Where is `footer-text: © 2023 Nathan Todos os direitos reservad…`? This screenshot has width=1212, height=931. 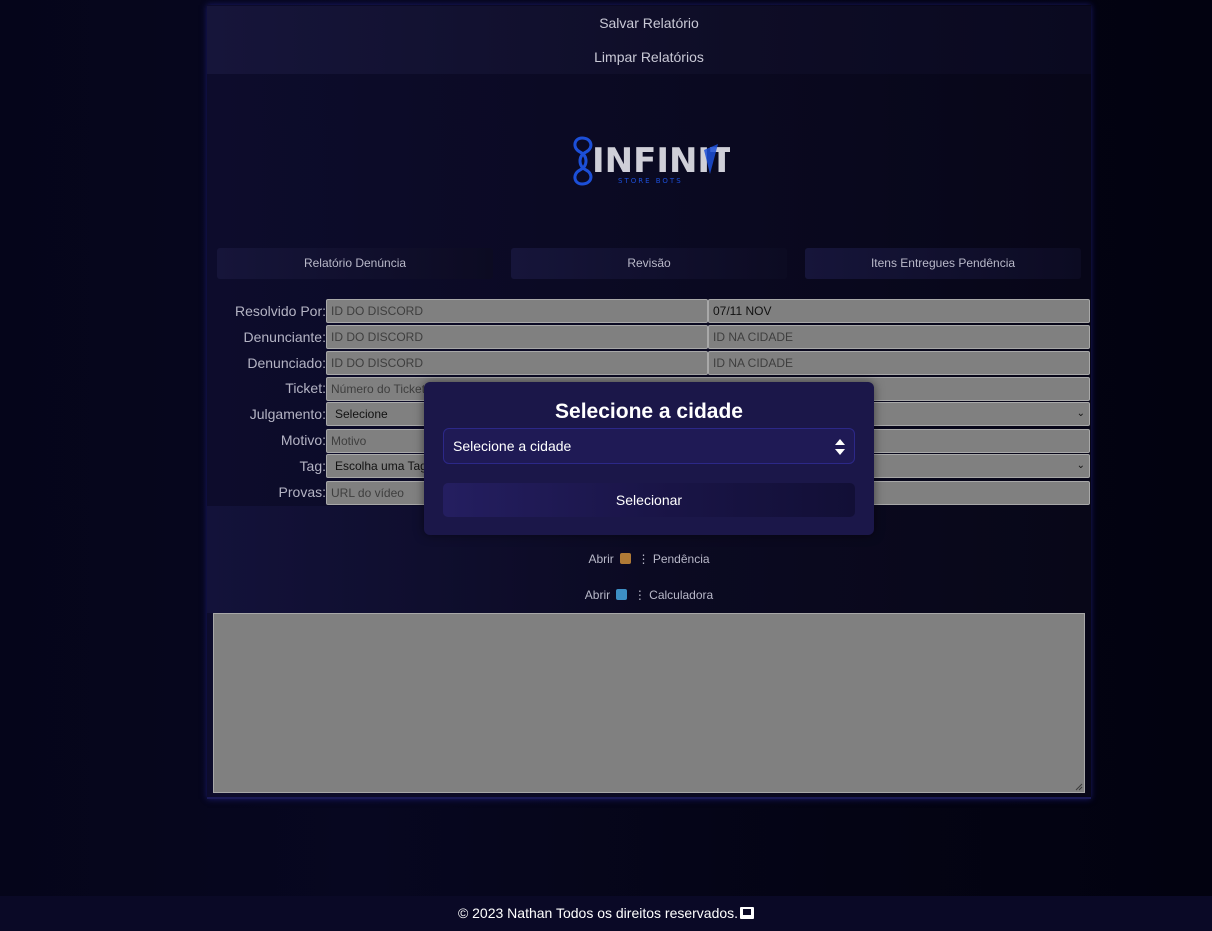 footer-text: © 2023 Nathan Todos os direitos reservad… is located at coordinates (598, 913).